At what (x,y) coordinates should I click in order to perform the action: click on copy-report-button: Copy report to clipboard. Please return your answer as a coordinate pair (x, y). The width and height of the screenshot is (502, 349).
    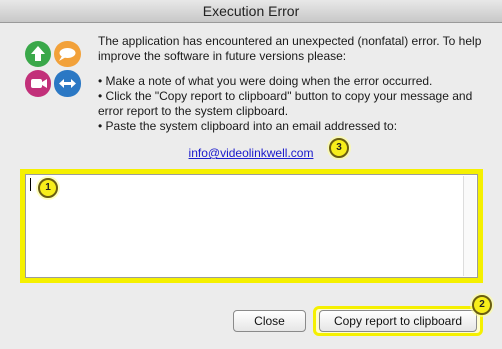
    Looking at the image, I should click on (398, 321).